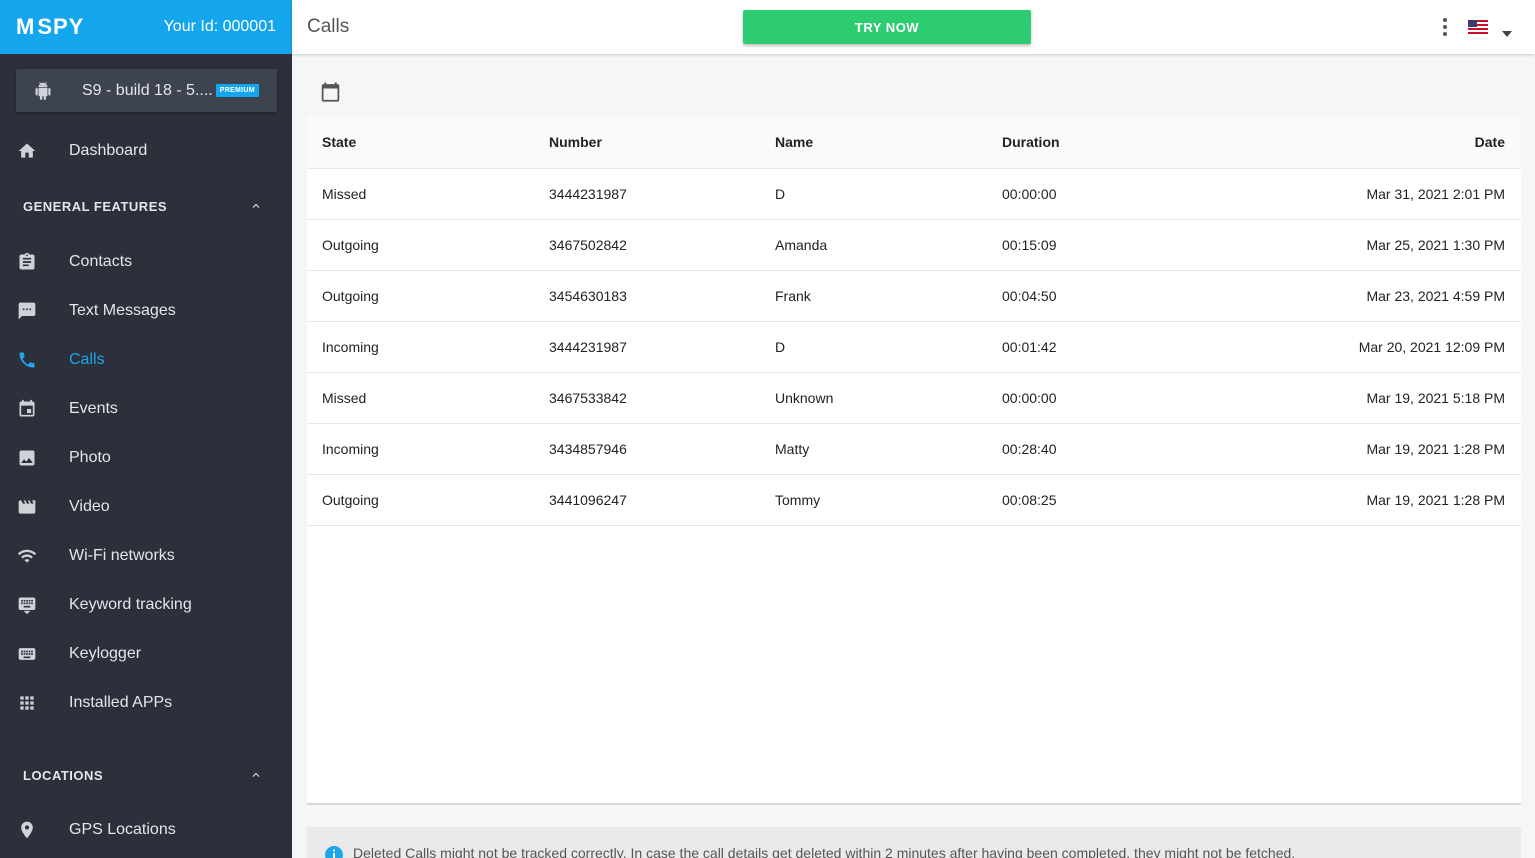 The width and height of the screenshot is (1535, 858). Describe the element at coordinates (146, 458) in the screenshot. I see `sidebar-item-photo: Photo` at that location.